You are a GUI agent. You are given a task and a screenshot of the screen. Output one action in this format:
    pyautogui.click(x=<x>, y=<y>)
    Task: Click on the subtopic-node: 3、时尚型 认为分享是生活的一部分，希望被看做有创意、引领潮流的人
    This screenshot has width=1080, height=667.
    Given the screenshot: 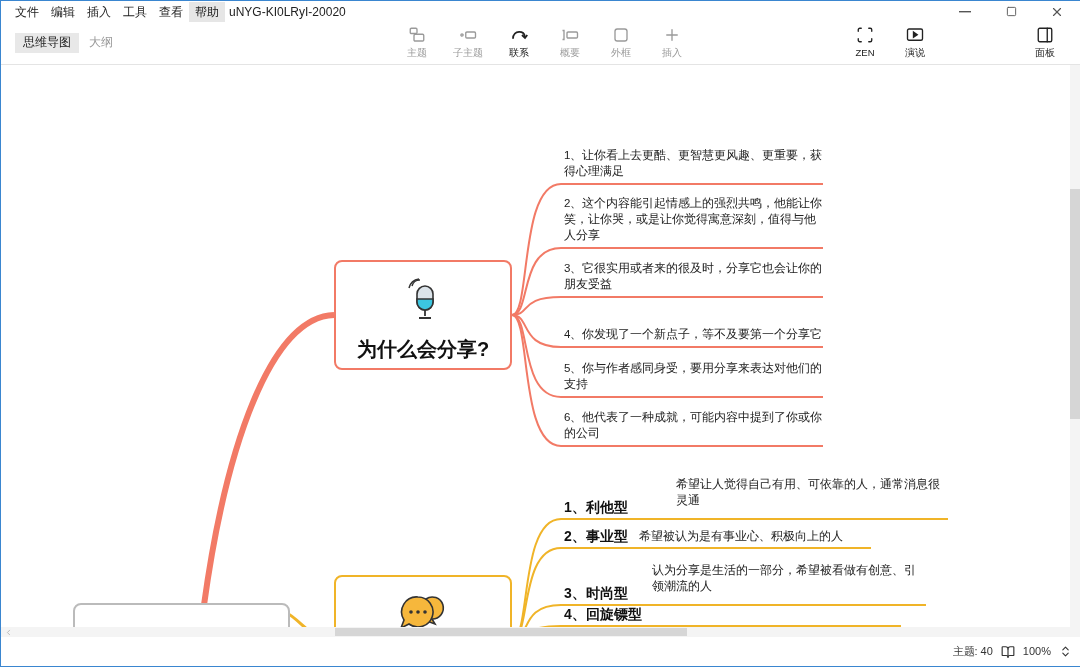 What is the action you would take?
    pyautogui.click(x=743, y=585)
    